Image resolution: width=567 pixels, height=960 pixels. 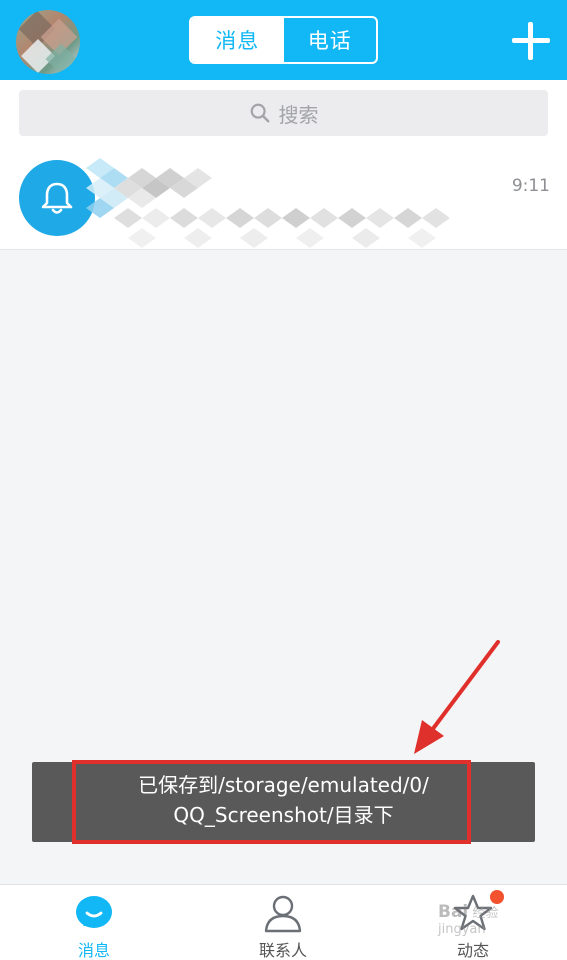 I want to click on search-icon, so click(x=259, y=113).